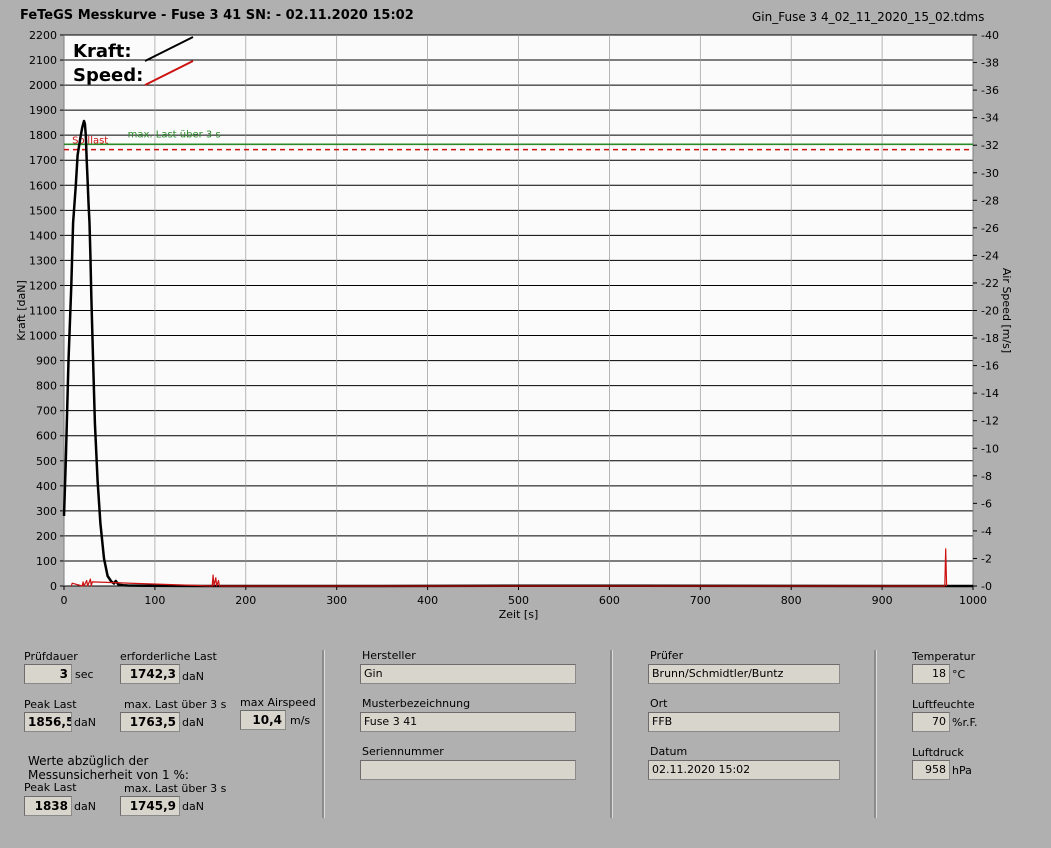  Describe the element at coordinates (43, 85) in the screenshot. I see `y-tick-label: 2000` at that location.